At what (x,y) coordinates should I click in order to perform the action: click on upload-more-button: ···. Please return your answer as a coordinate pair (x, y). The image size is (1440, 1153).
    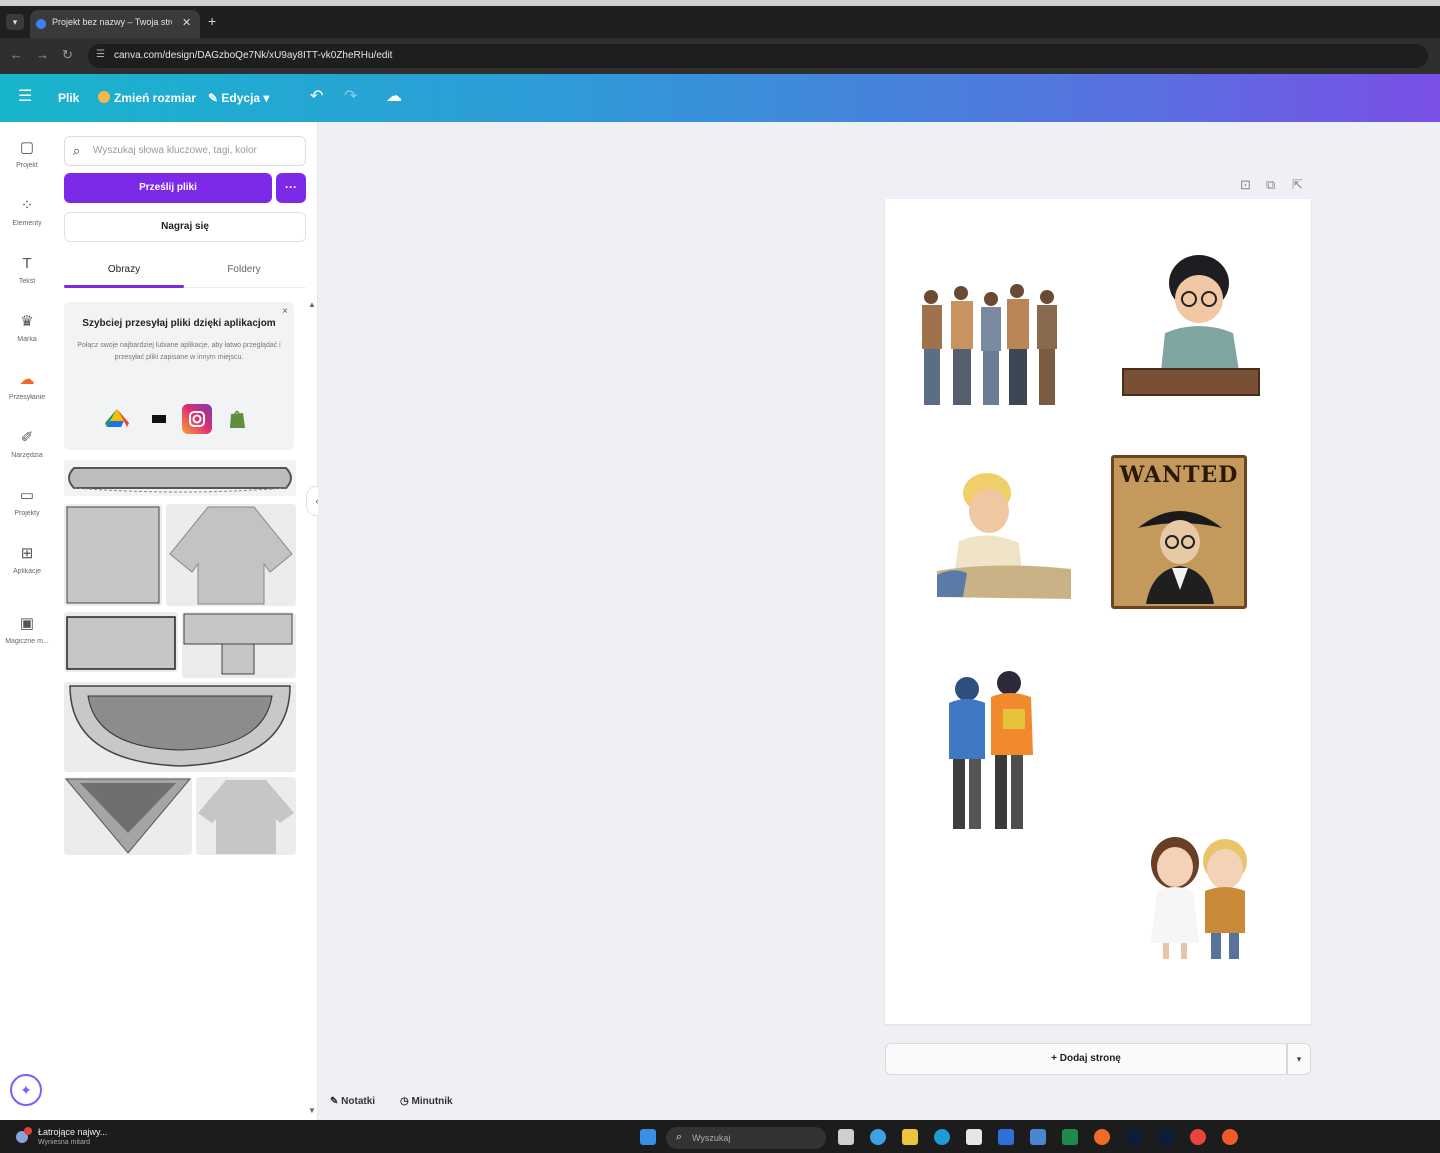
    Looking at the image, I should click on (291, 188).